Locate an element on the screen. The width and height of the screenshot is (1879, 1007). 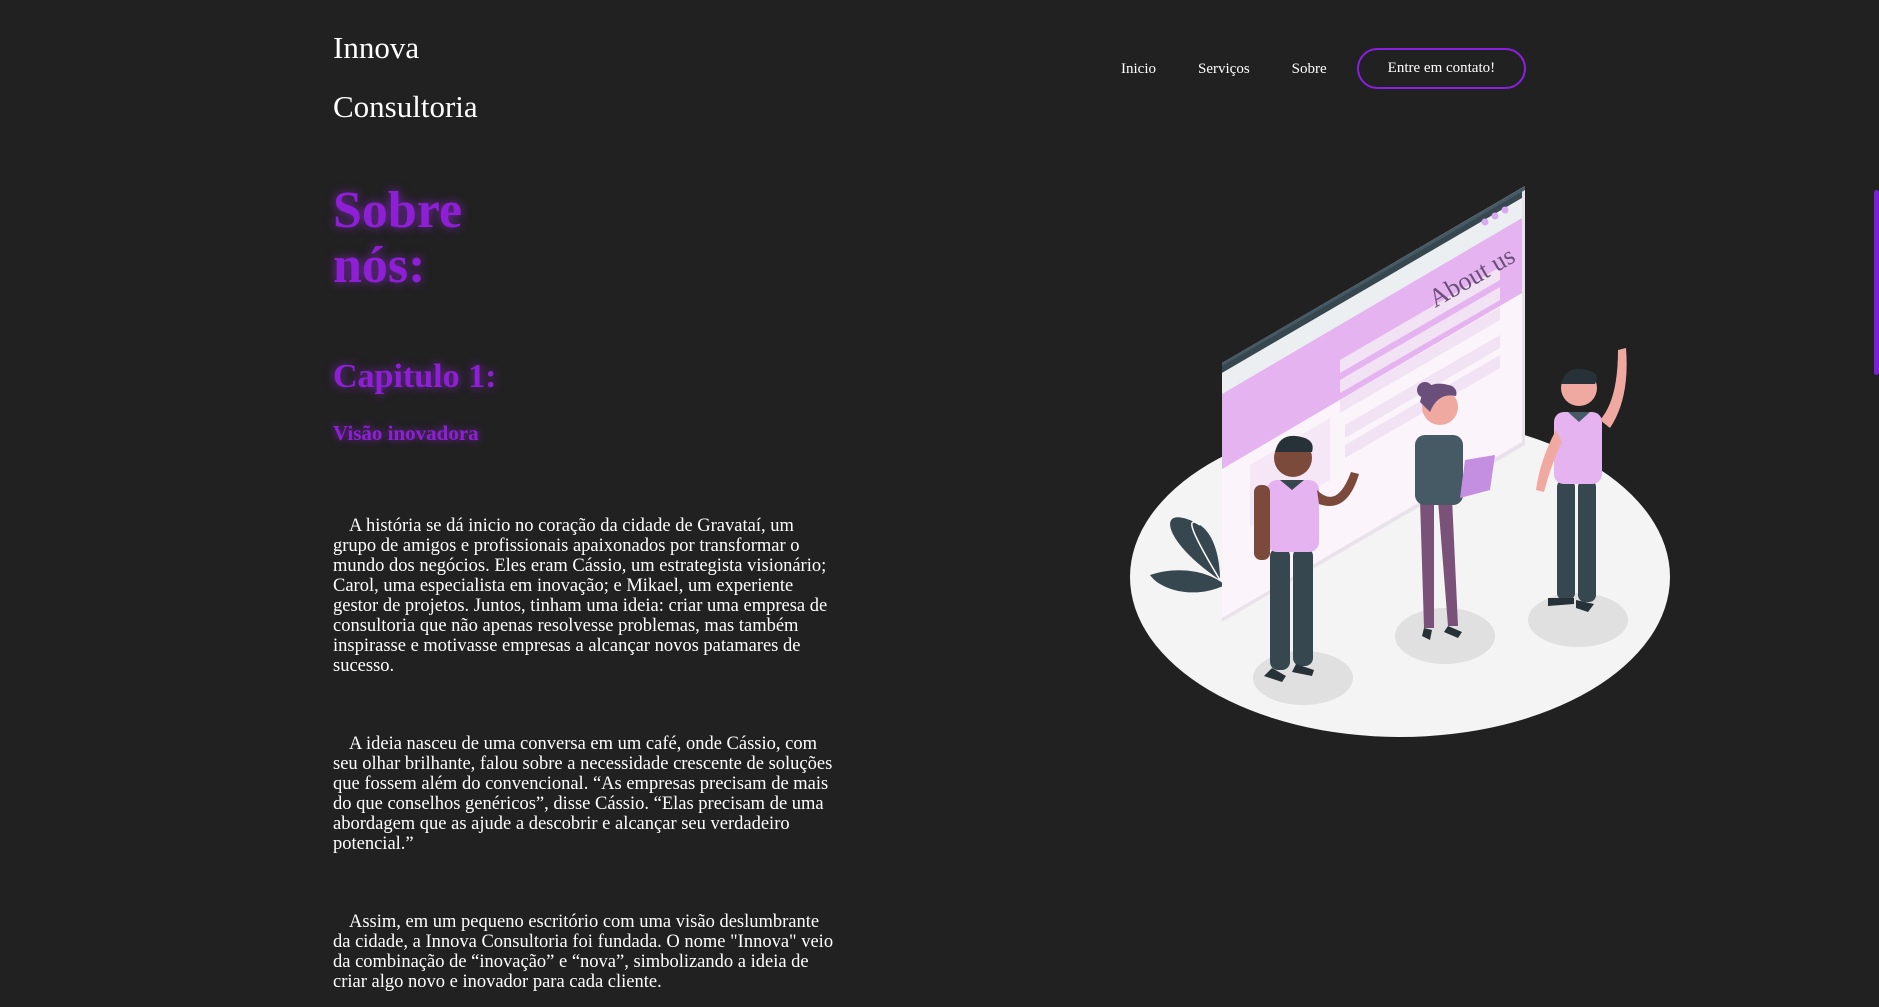
page-title: Sobre nós: is located at coordinates (433, 238).